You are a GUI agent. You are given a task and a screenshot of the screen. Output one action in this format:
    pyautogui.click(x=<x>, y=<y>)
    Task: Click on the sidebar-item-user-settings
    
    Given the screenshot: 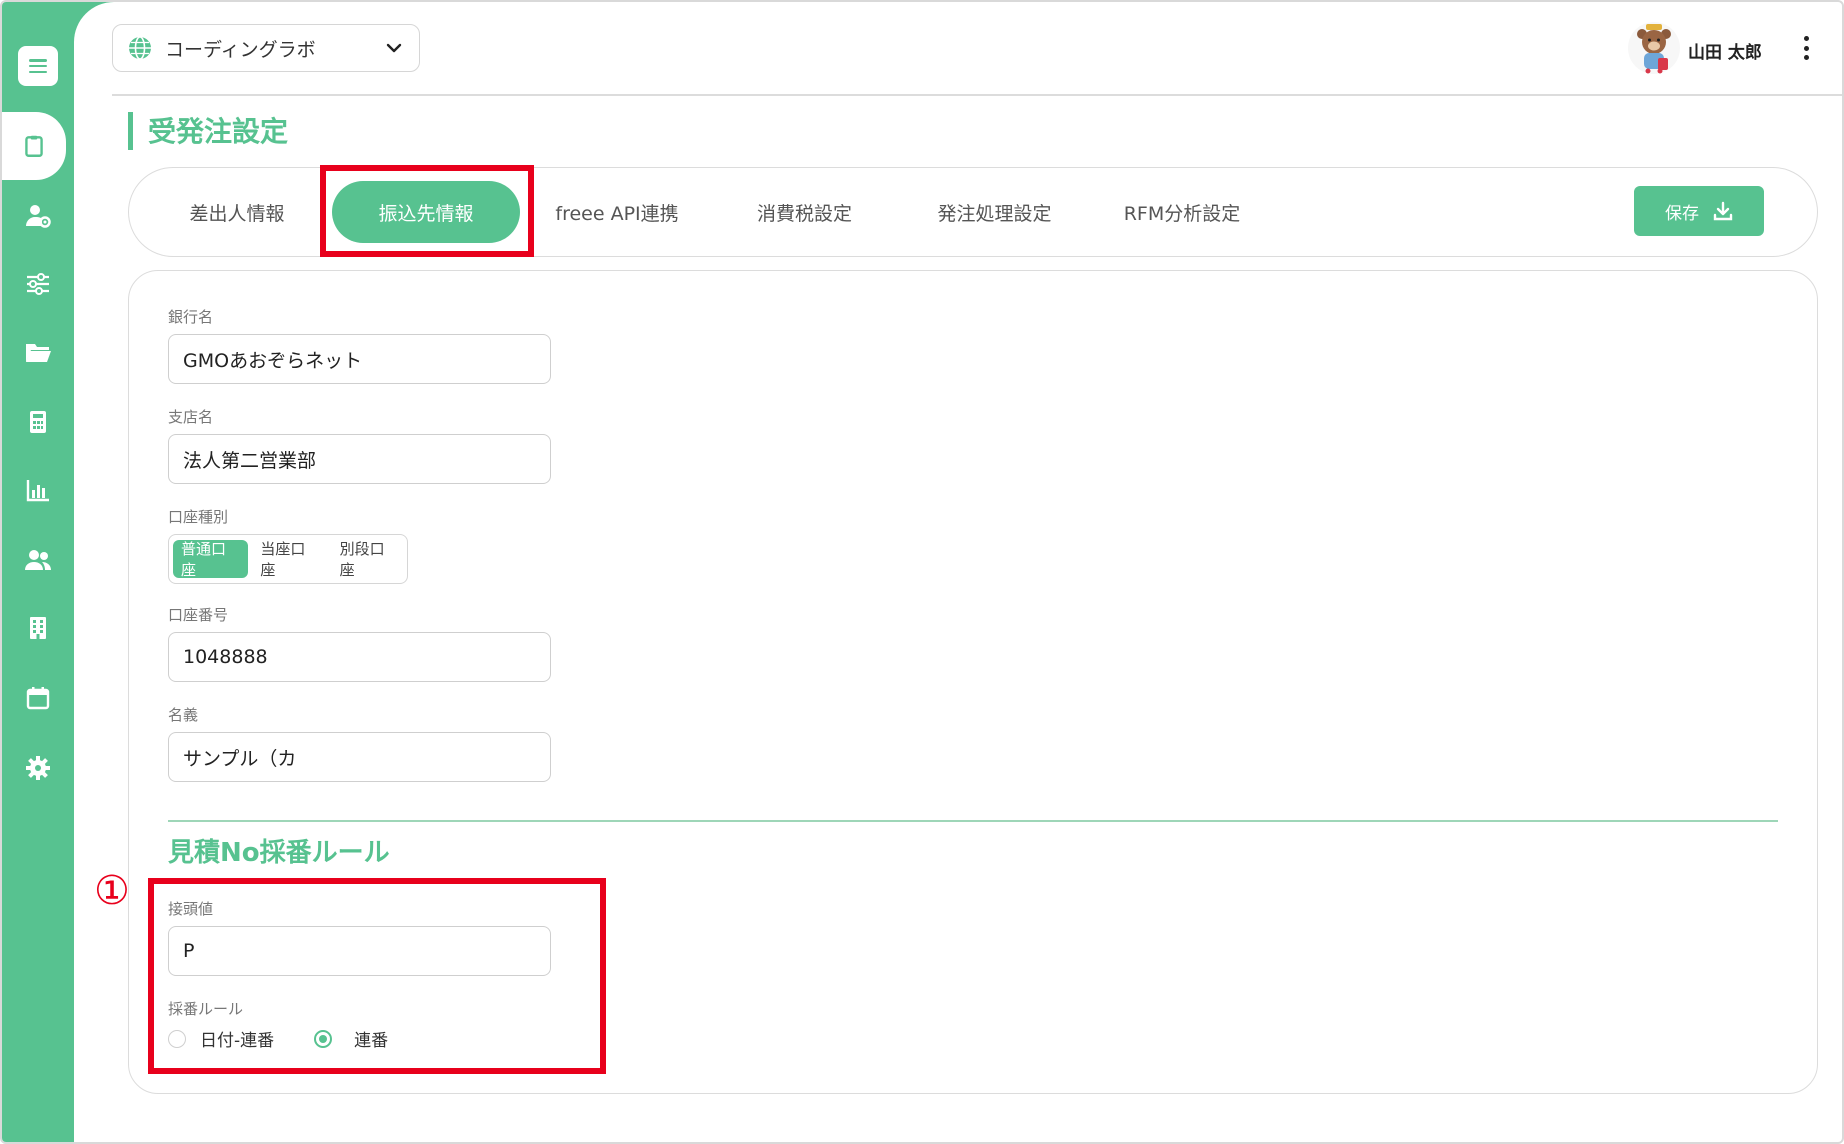 What is the action you would take?
    pyautogui.click(x=38, y=216)
    